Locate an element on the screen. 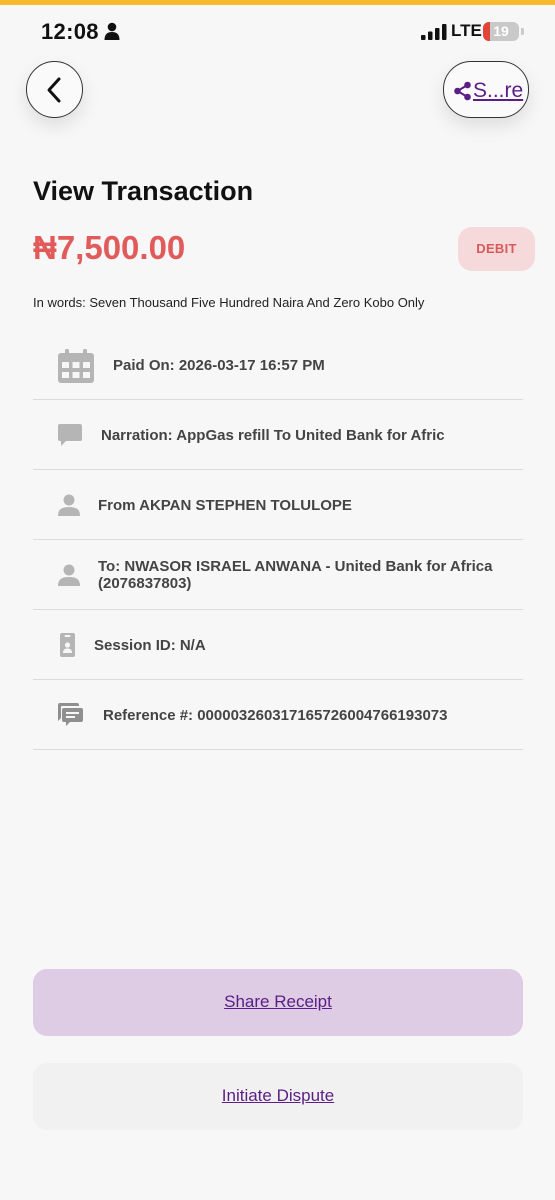 Image resolution: width=555 pixels, height=1200 pixels. detail-text: From AKPAN STEPHEN TOLULOPE is located at coordinates (225, 505).